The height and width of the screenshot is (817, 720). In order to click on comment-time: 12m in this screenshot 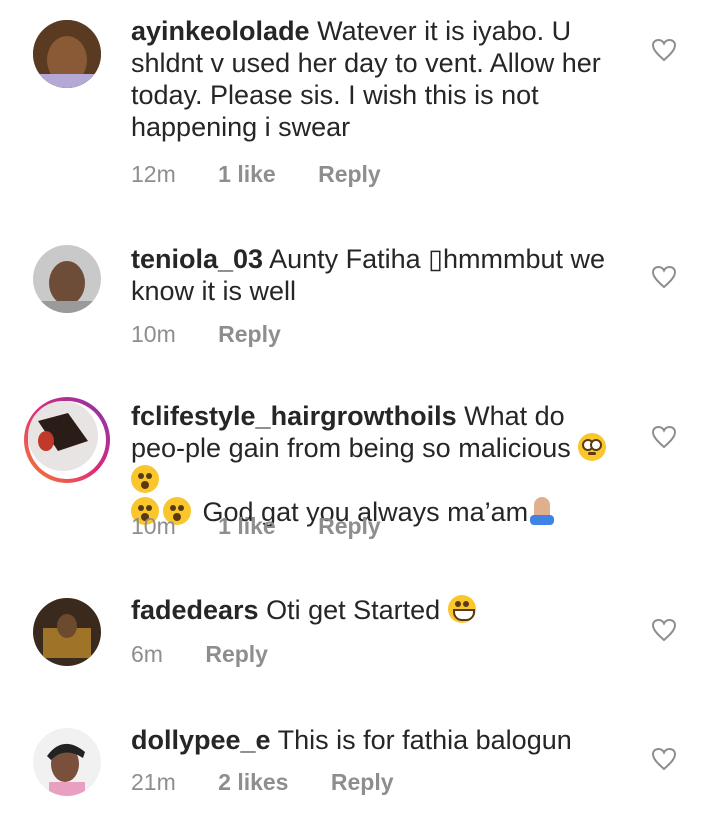, I will do `click(153, 174)`.